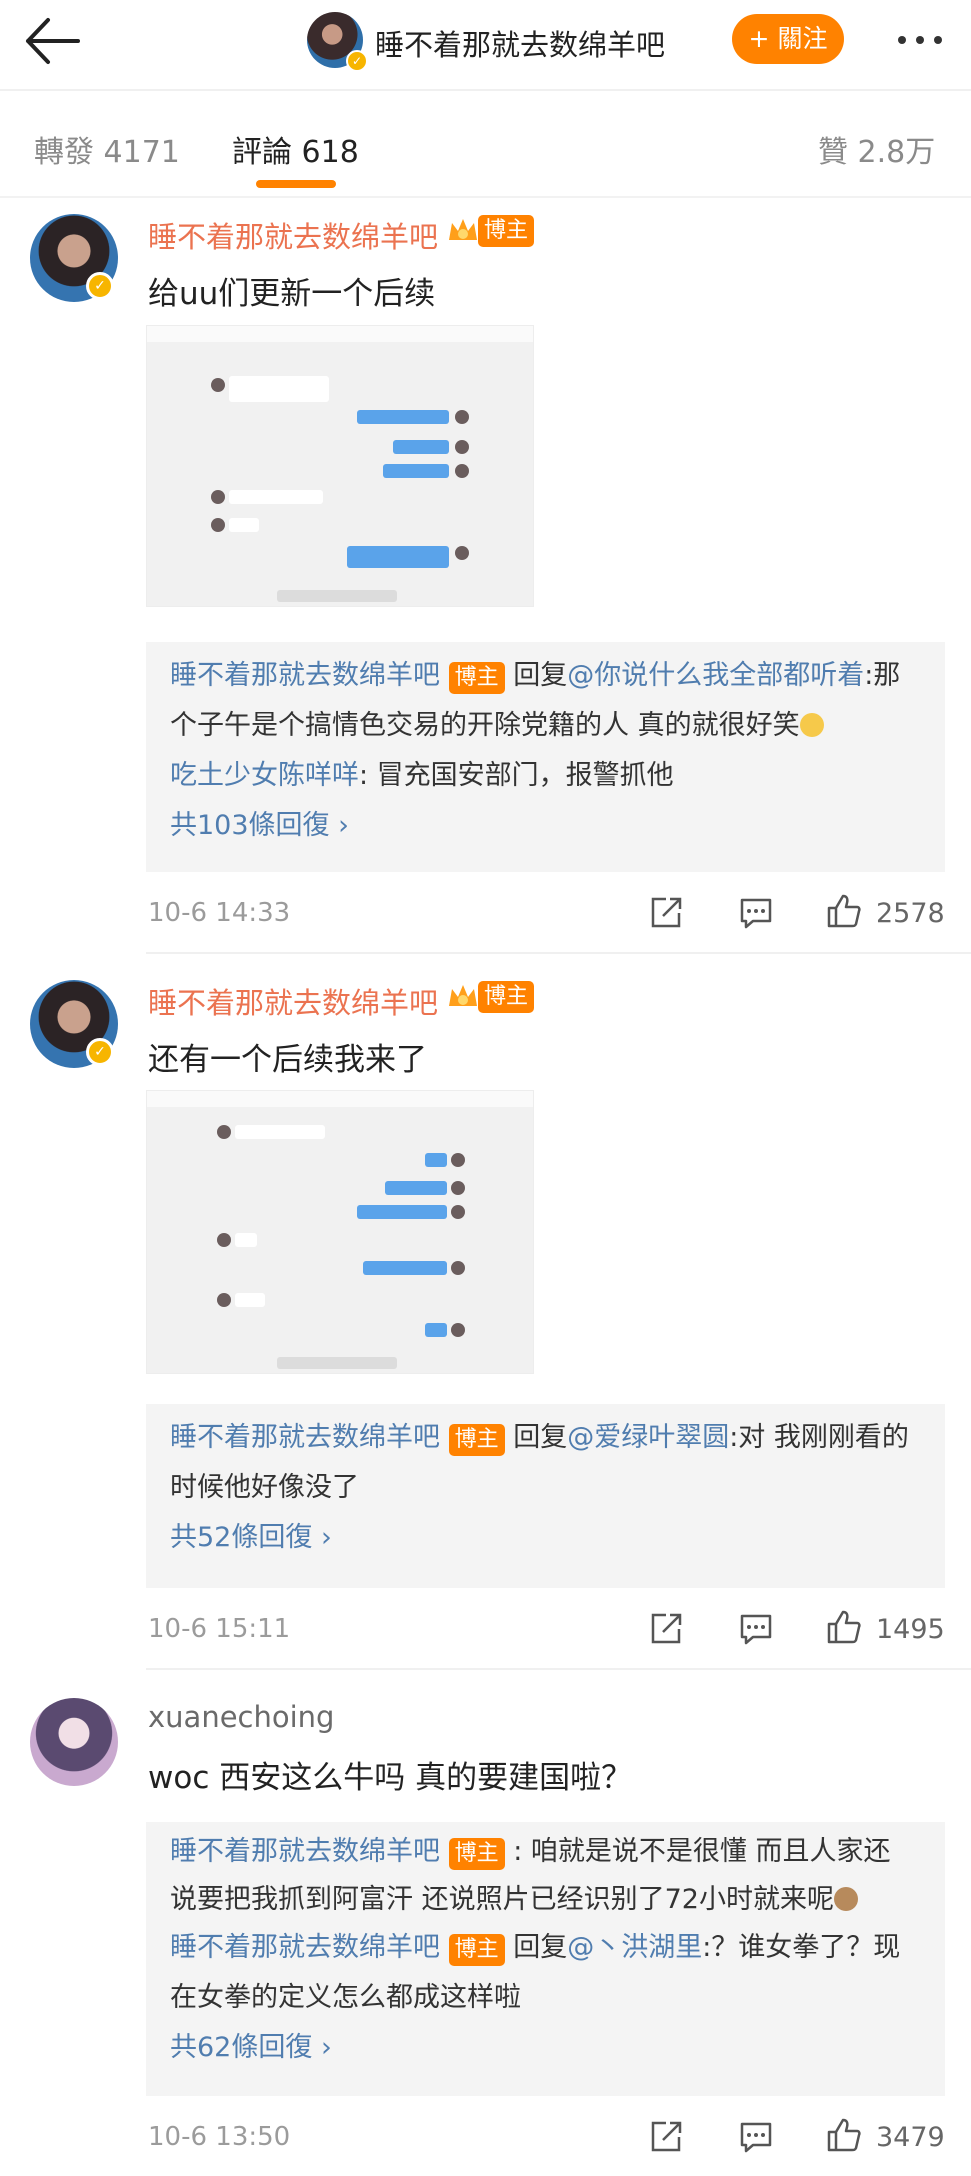  What do you see at coordinates (485, 197) in the screenshot?
I see `tabs-divider` at bounding box center [485, 197].